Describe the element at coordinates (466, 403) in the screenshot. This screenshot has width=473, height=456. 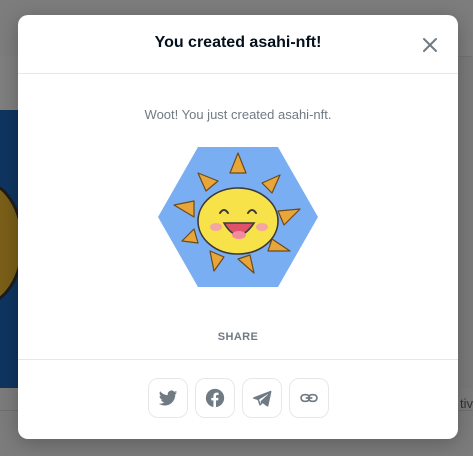
I see `background-partial-text: tiv` at that location.